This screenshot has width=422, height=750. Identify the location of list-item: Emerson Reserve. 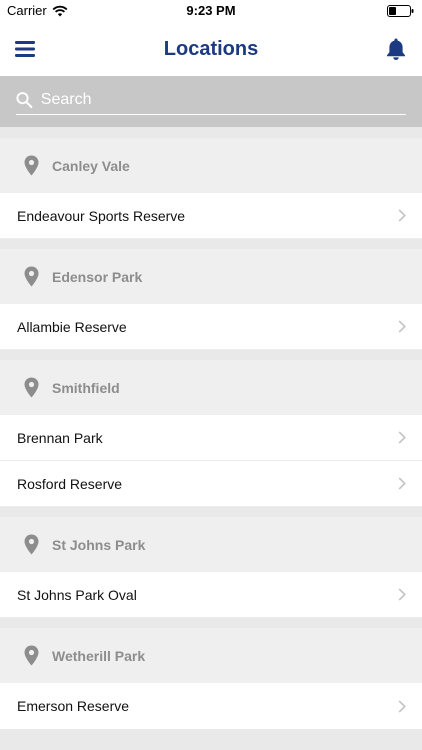
(211, 706).